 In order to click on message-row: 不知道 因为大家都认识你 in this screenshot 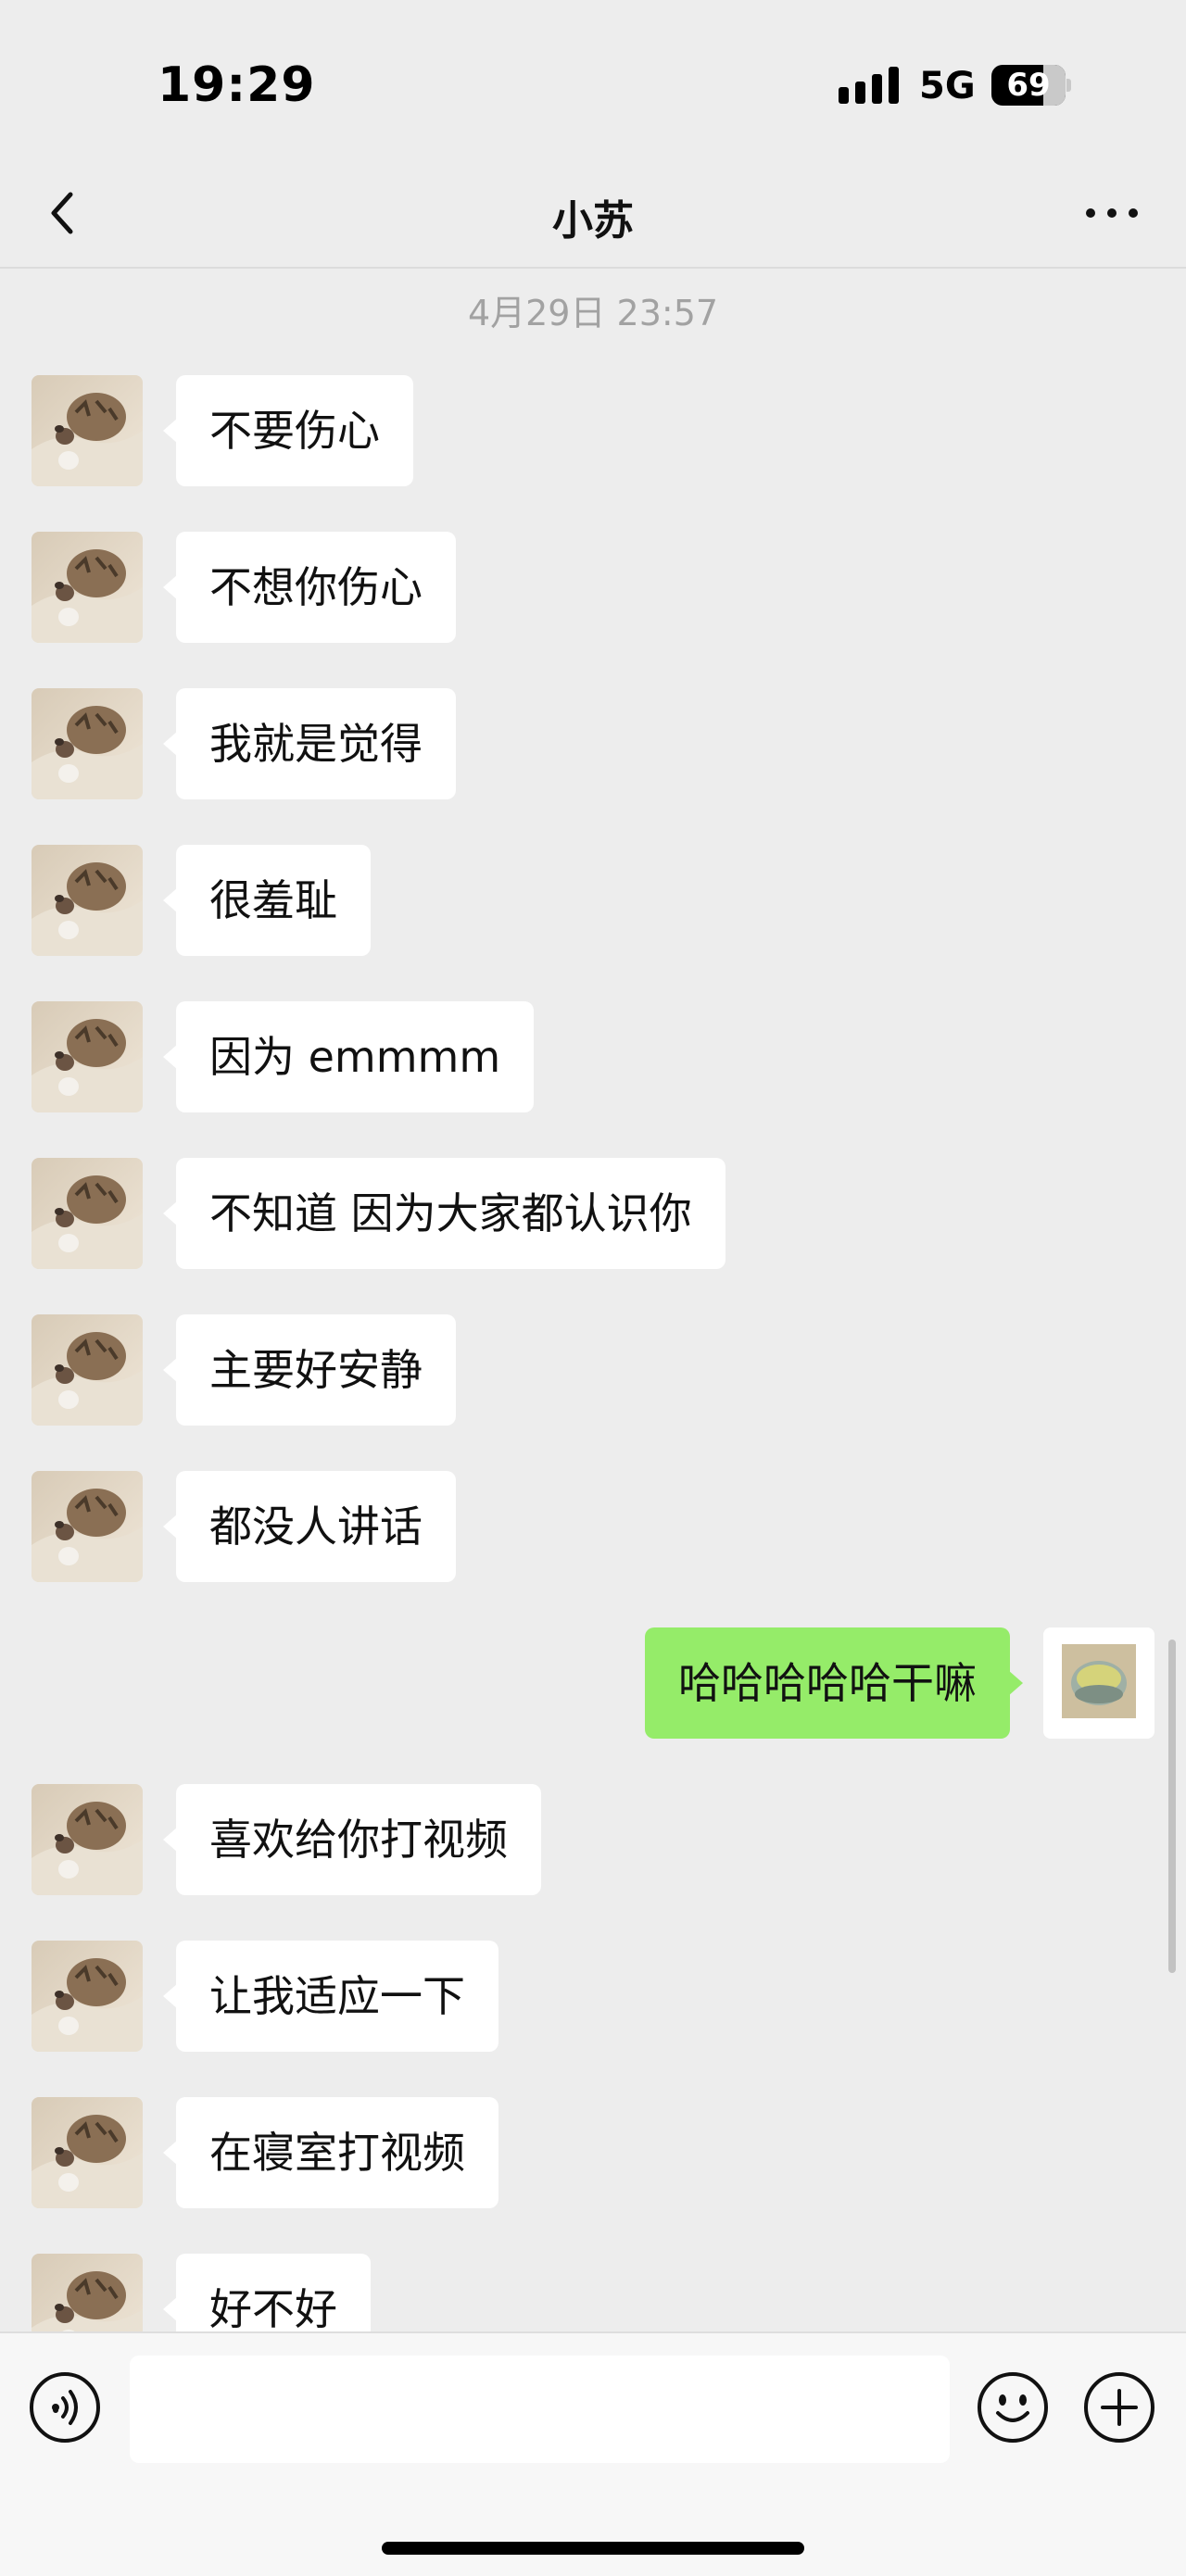, I will do `click(593, 1213)`.